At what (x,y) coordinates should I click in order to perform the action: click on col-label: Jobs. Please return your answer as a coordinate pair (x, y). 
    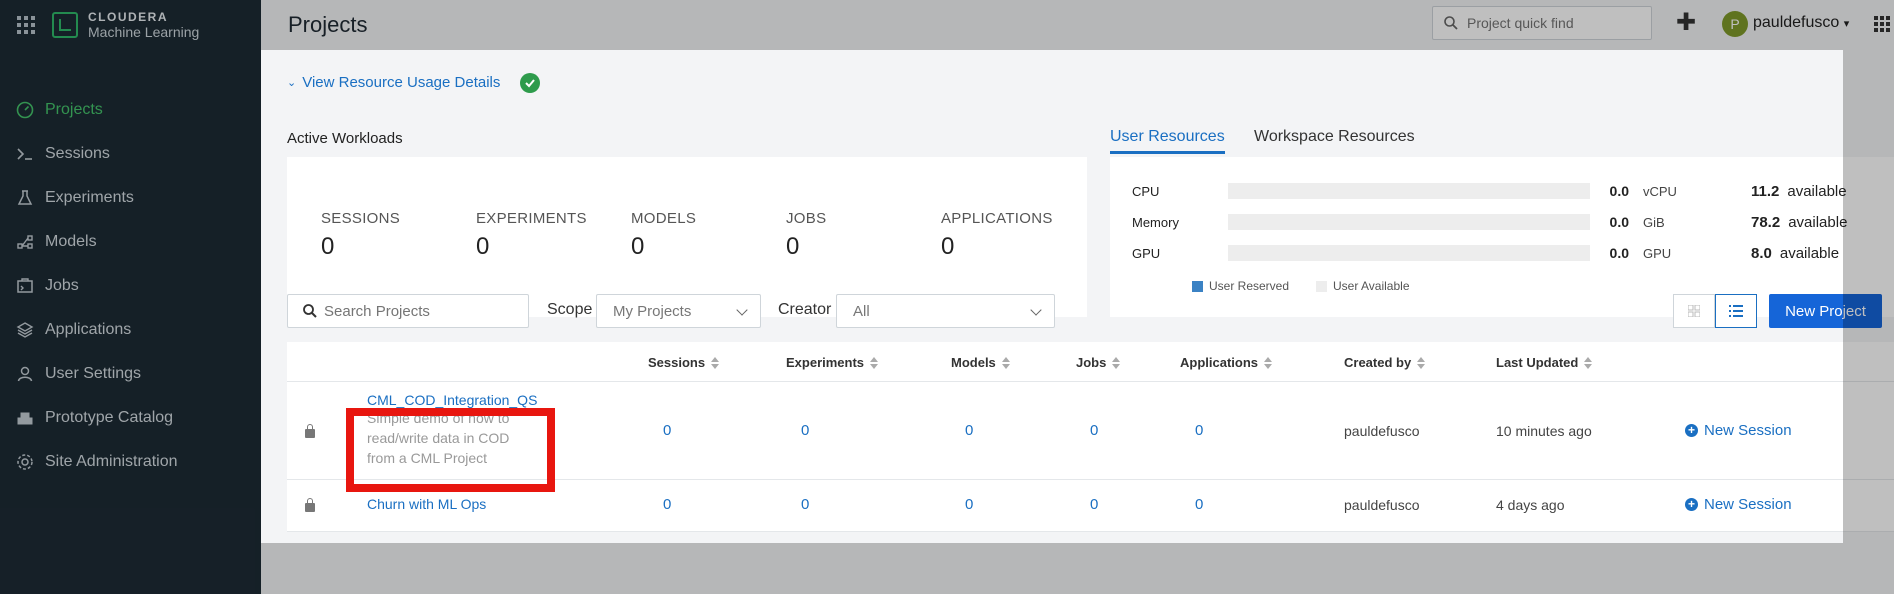
    Looking at the image, I should click on (1091, 362).